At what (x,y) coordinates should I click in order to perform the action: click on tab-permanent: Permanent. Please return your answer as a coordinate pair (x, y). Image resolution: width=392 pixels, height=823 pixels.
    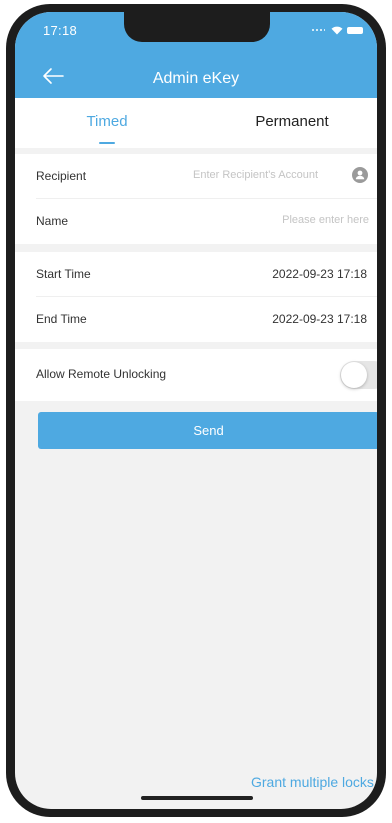
    Looking at the image, I should click on (292, 121).